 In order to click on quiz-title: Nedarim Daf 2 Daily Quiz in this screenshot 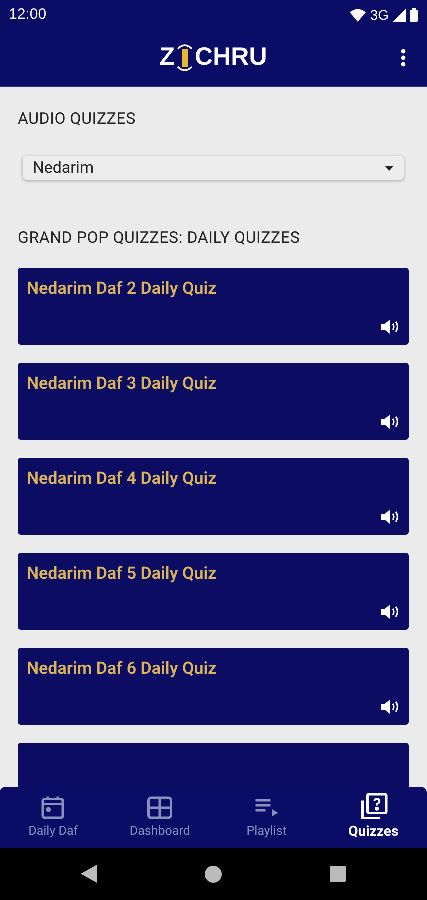, I will do `click(122, 289)`.